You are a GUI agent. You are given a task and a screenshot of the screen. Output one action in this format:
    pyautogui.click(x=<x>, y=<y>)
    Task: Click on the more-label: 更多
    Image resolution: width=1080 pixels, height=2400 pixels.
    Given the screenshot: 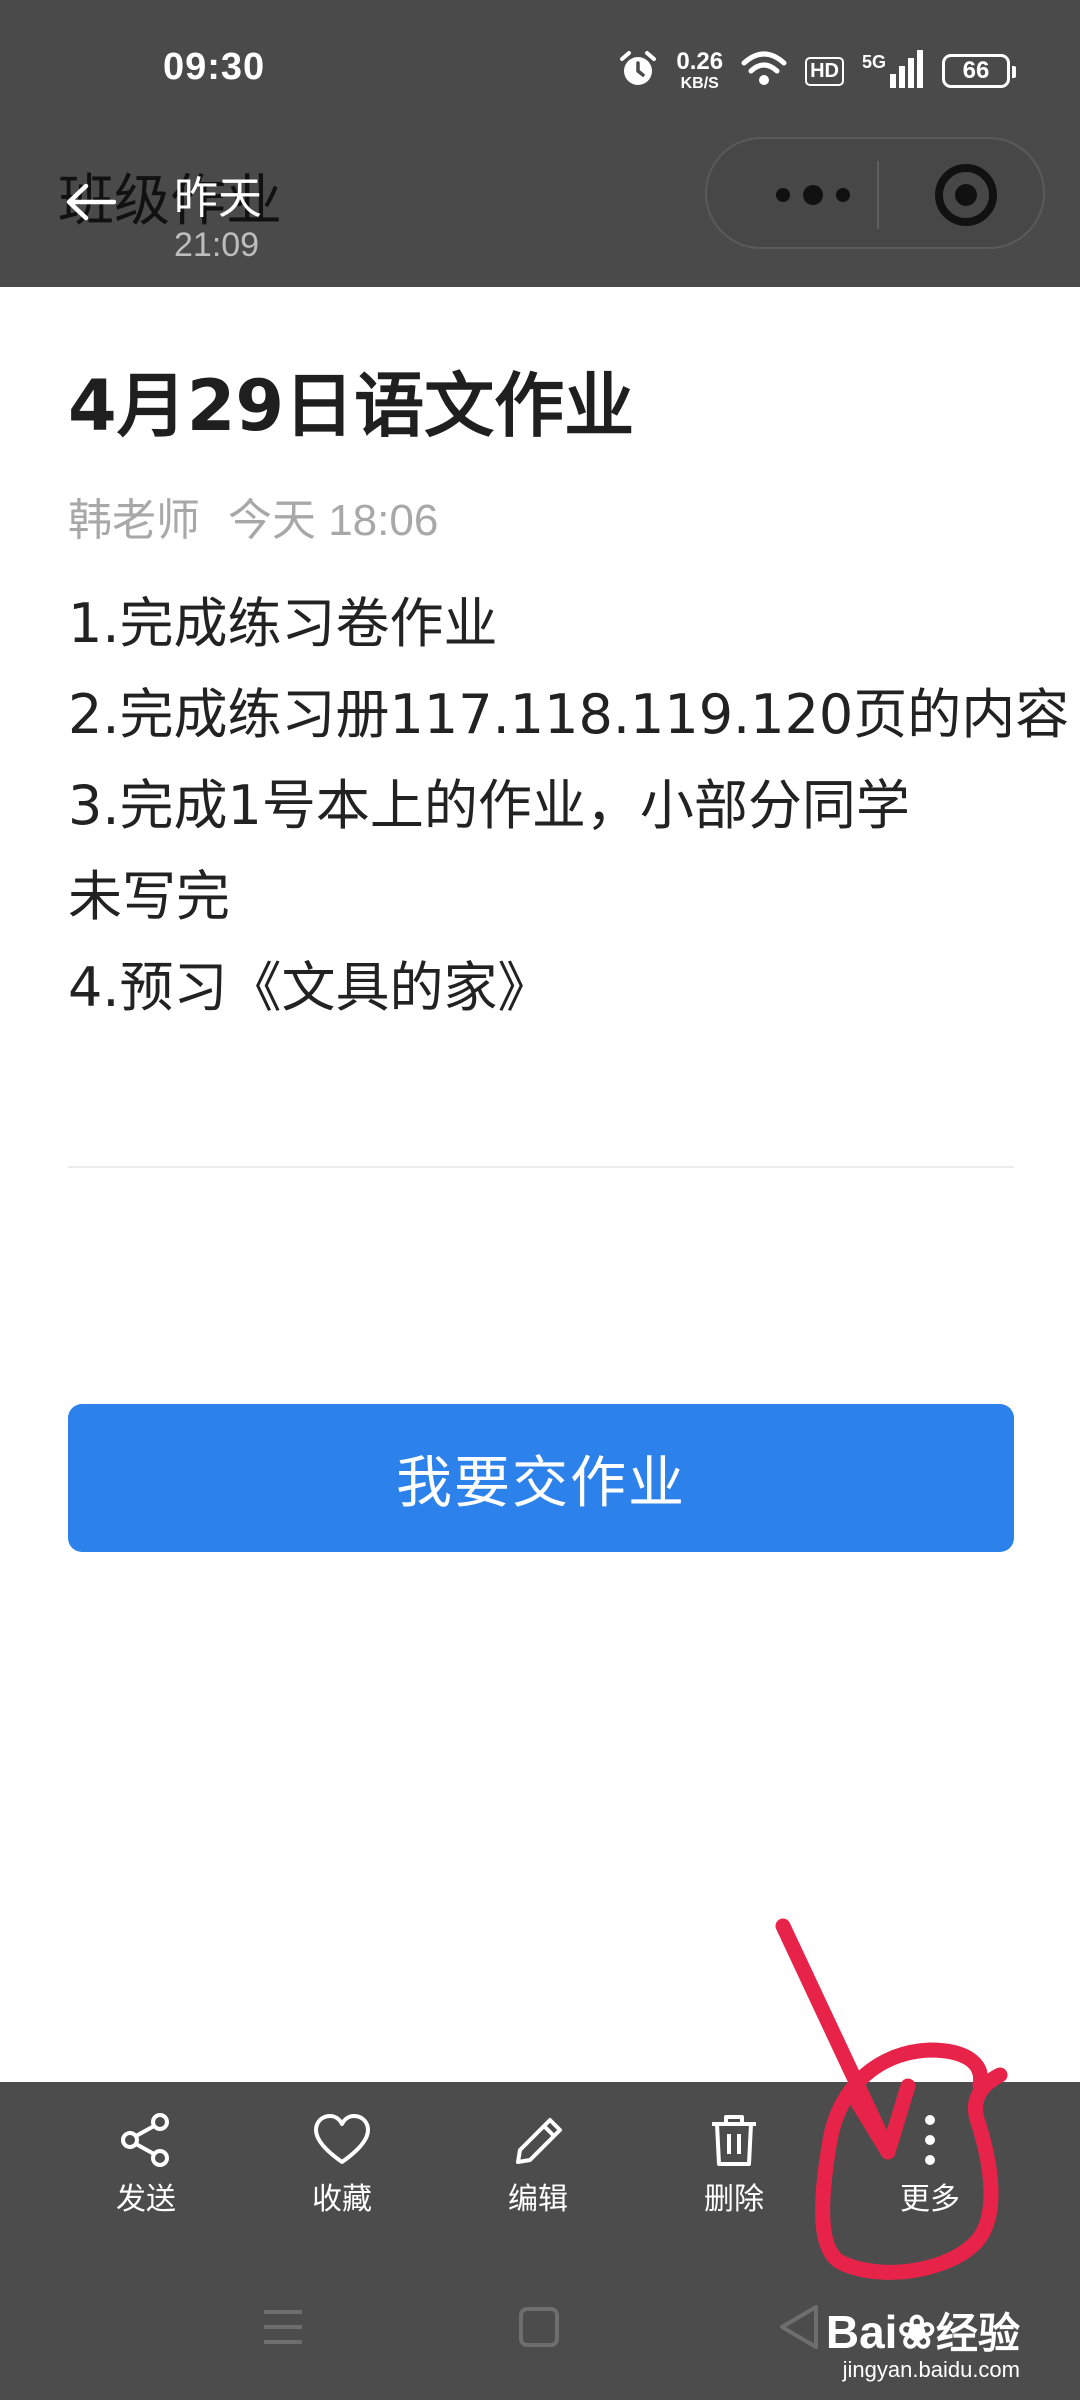 What is the action you would take?
    pyautogui.click(x=930, y=2199)
    